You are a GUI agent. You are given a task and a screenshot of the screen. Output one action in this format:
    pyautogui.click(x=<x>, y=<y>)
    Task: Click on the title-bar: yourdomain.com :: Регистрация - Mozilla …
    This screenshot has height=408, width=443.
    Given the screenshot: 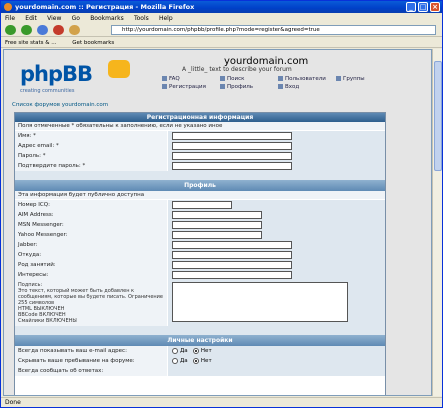 What is the action you would take?
    pyautogui.click(x=221, y=7)
    